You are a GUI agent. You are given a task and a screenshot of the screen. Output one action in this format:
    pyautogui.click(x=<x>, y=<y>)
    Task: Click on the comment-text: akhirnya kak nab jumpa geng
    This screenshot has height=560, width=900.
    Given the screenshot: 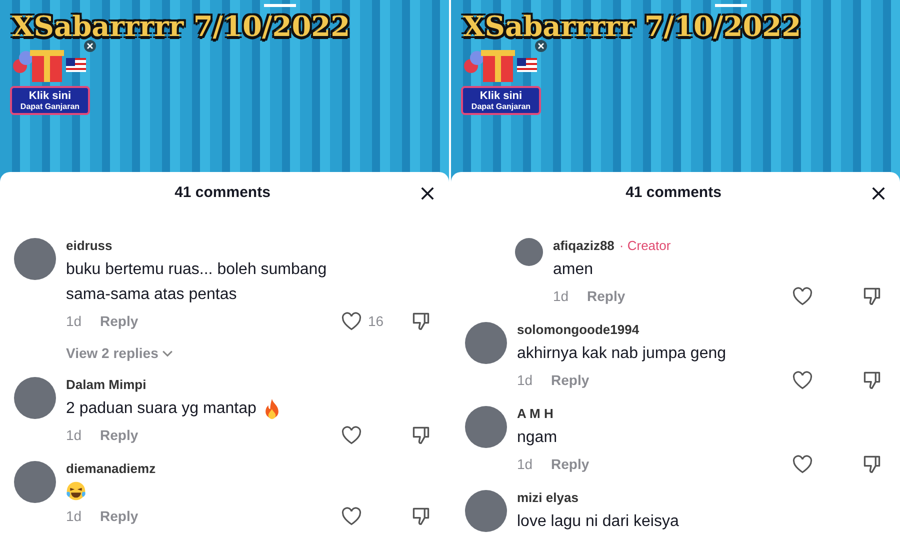 What is the action you would take?
    pyautogui.click(x=621, y=354)
    